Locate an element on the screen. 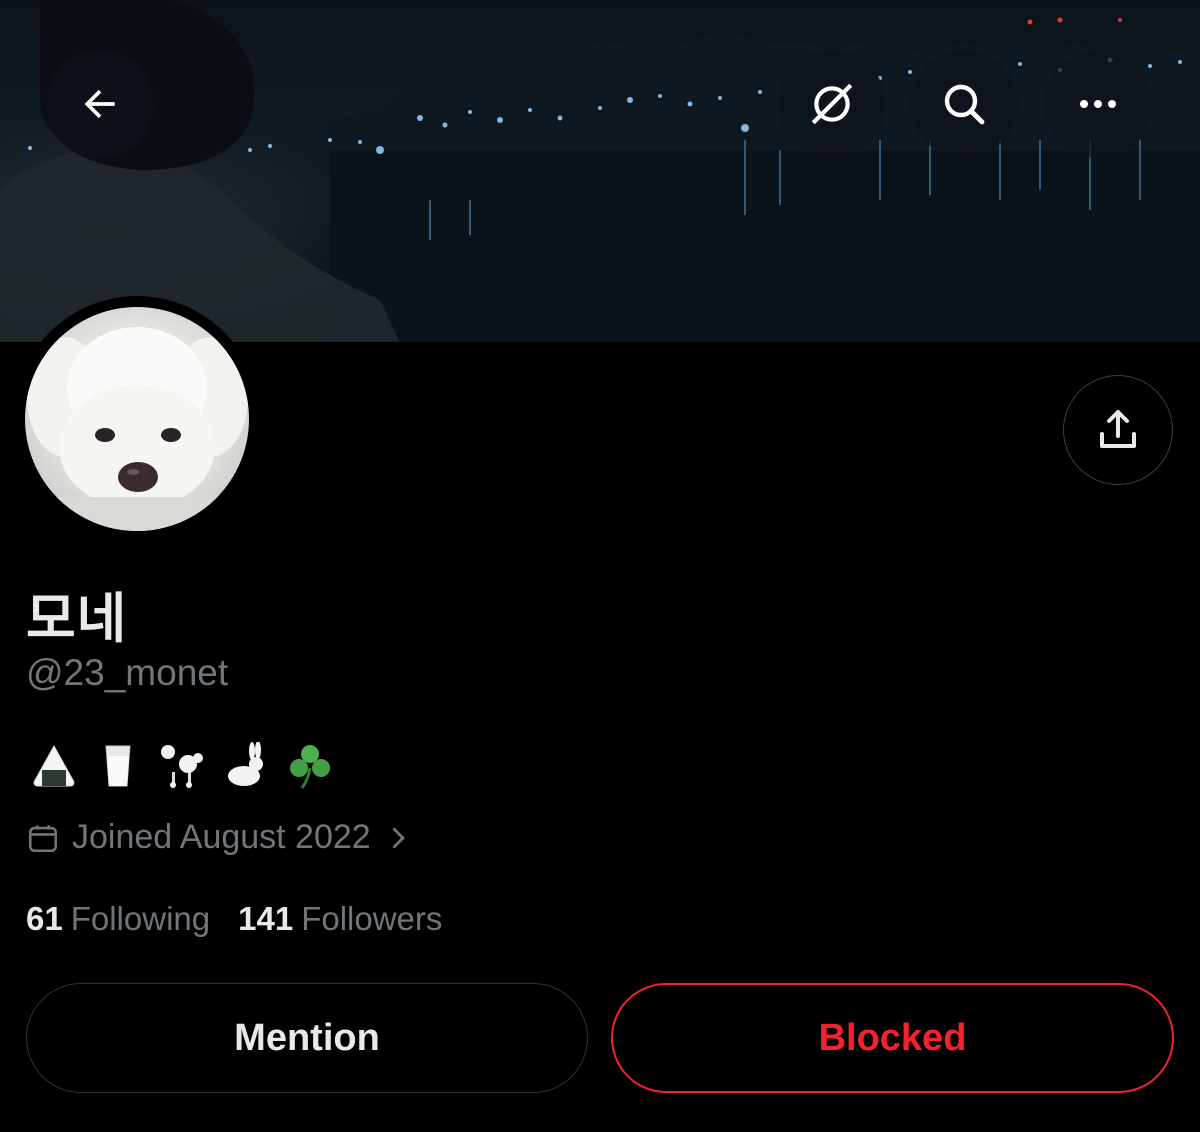 The width and height of the screenshot is (1200, 1132). handle: @23_monet is located at coordinates (127, 672).